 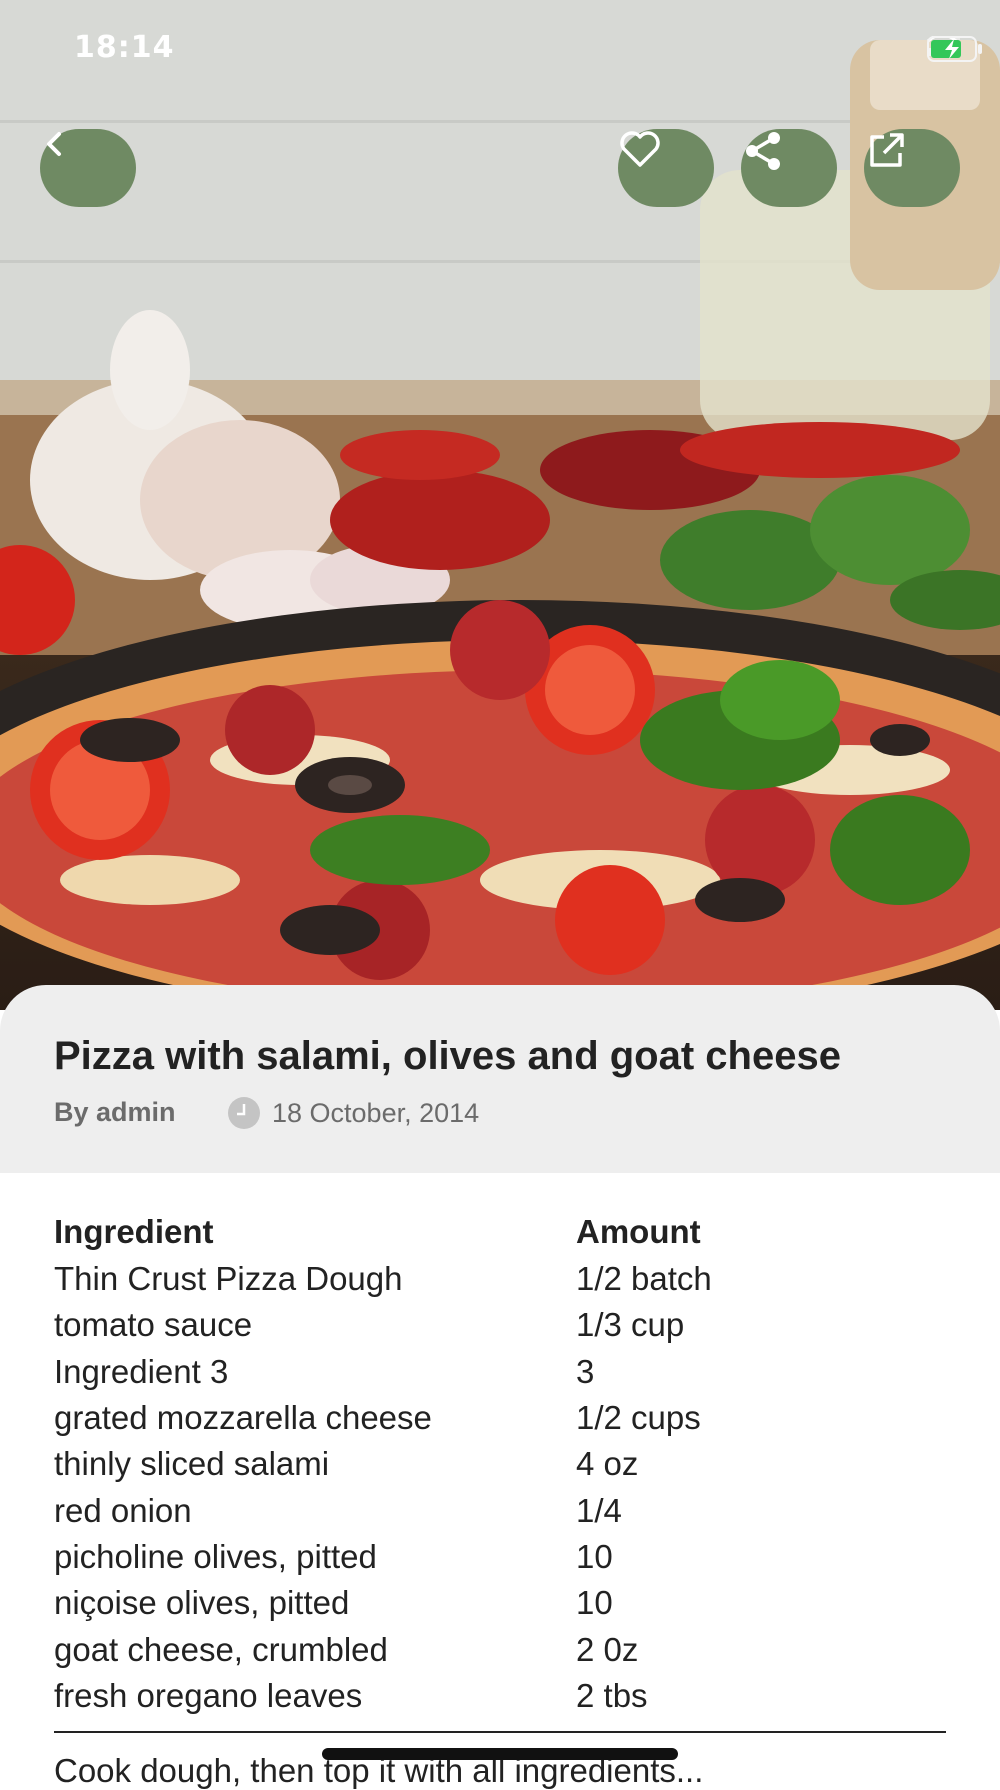 I want to click on recipe-date: 18 October, 2014, so click(x=352, y=1113).